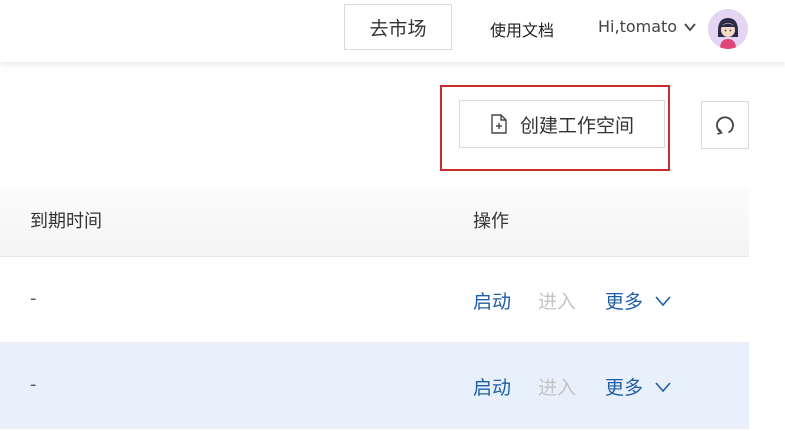 The height and width of the screenshot is (431, 785). I want to click on top-navbar: 去市场 使用文档 Hi,tomato, so click(392, 31).